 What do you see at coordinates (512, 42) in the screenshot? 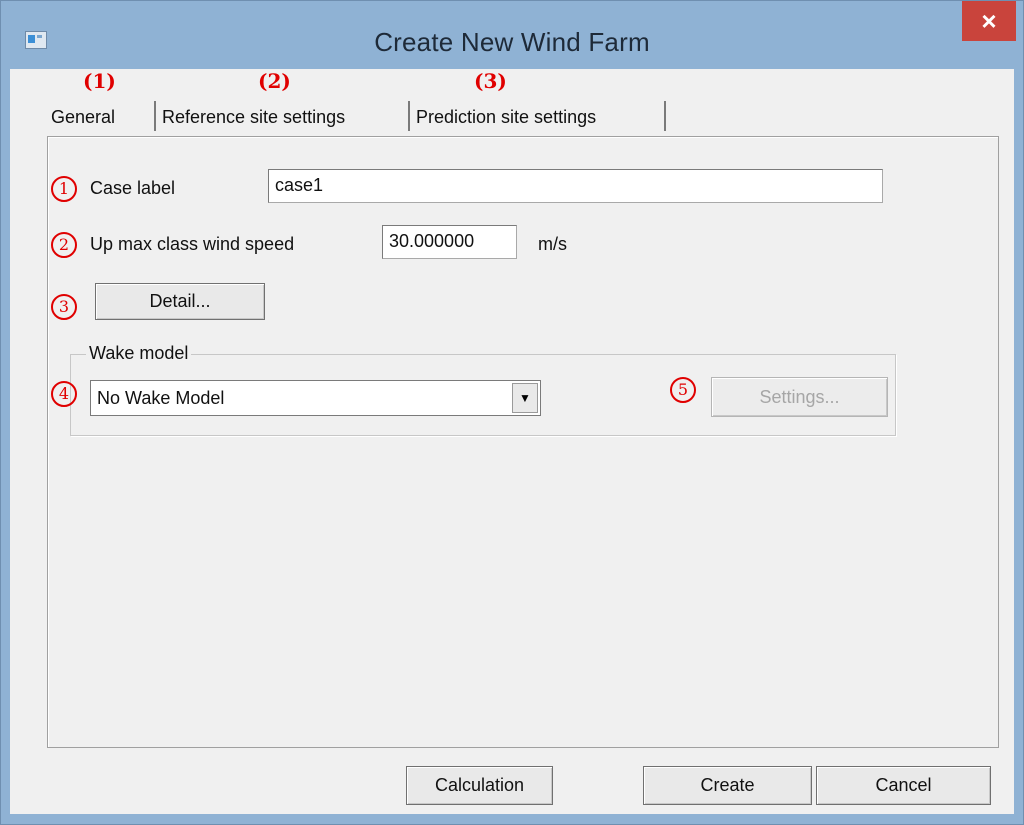
I see `window-title: Create New Wind Farm` at bounding box center [512, 42].